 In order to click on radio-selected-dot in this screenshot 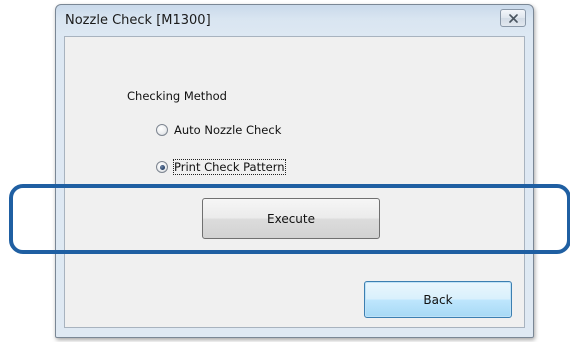, I will do `click(162, 167)`.